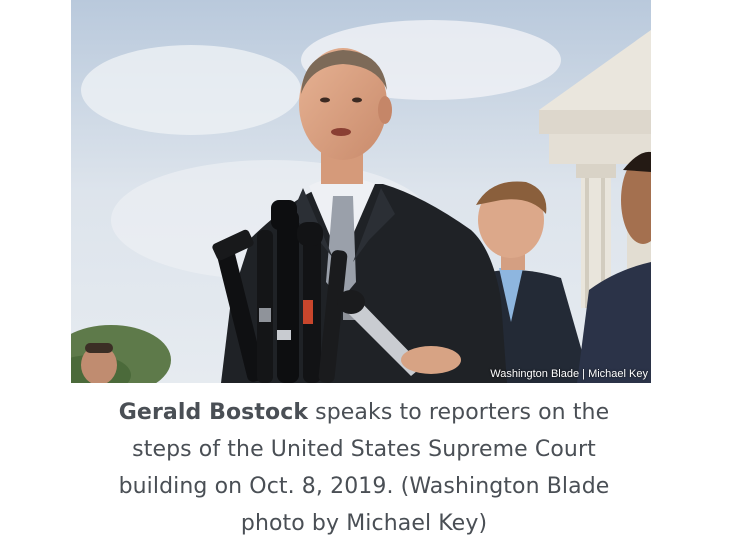  What do you see at coordinates (569, 374) in the screenshot?
I see `photo-credit: Washington Blade | Michael Key` at bounding box center [569, 374].